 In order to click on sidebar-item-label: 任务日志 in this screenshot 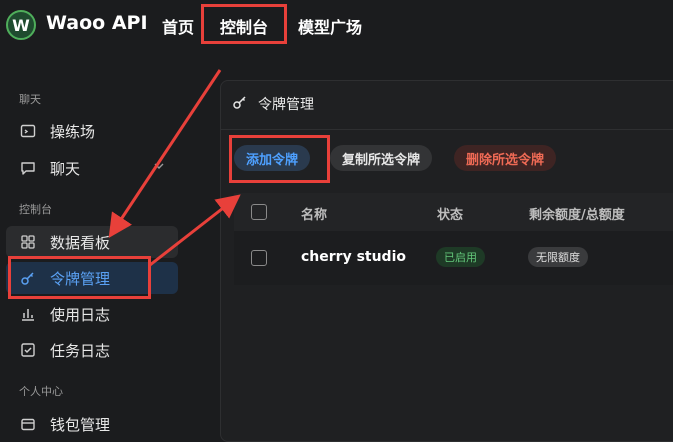, I will do `click(80, 350)`.